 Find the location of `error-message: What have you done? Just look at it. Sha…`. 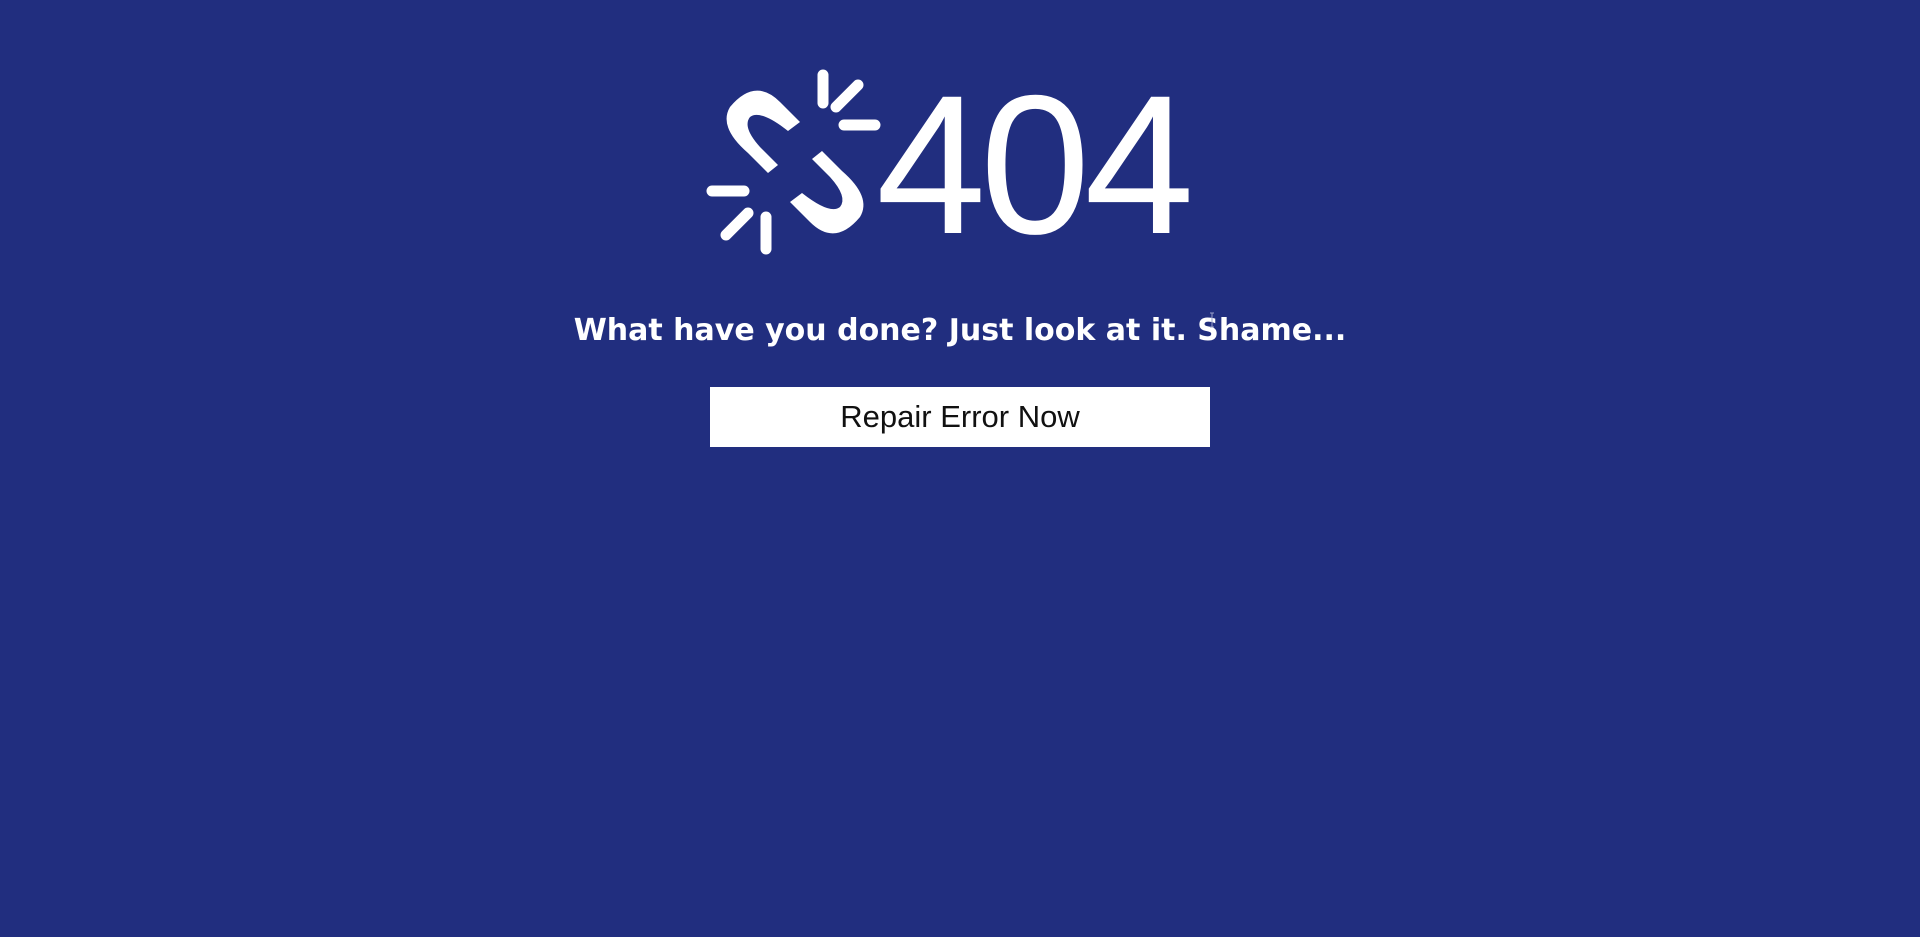

error-message: What have you done? Just look at it. Sha… is located at coordinates (960, 330).